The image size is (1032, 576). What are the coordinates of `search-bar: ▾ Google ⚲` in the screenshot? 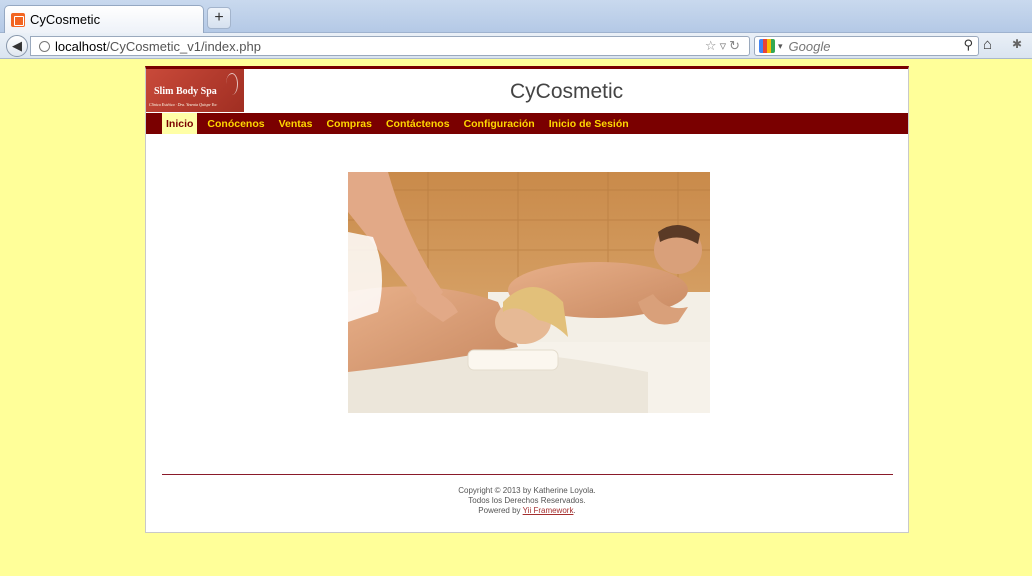 It's located at (866, 46).